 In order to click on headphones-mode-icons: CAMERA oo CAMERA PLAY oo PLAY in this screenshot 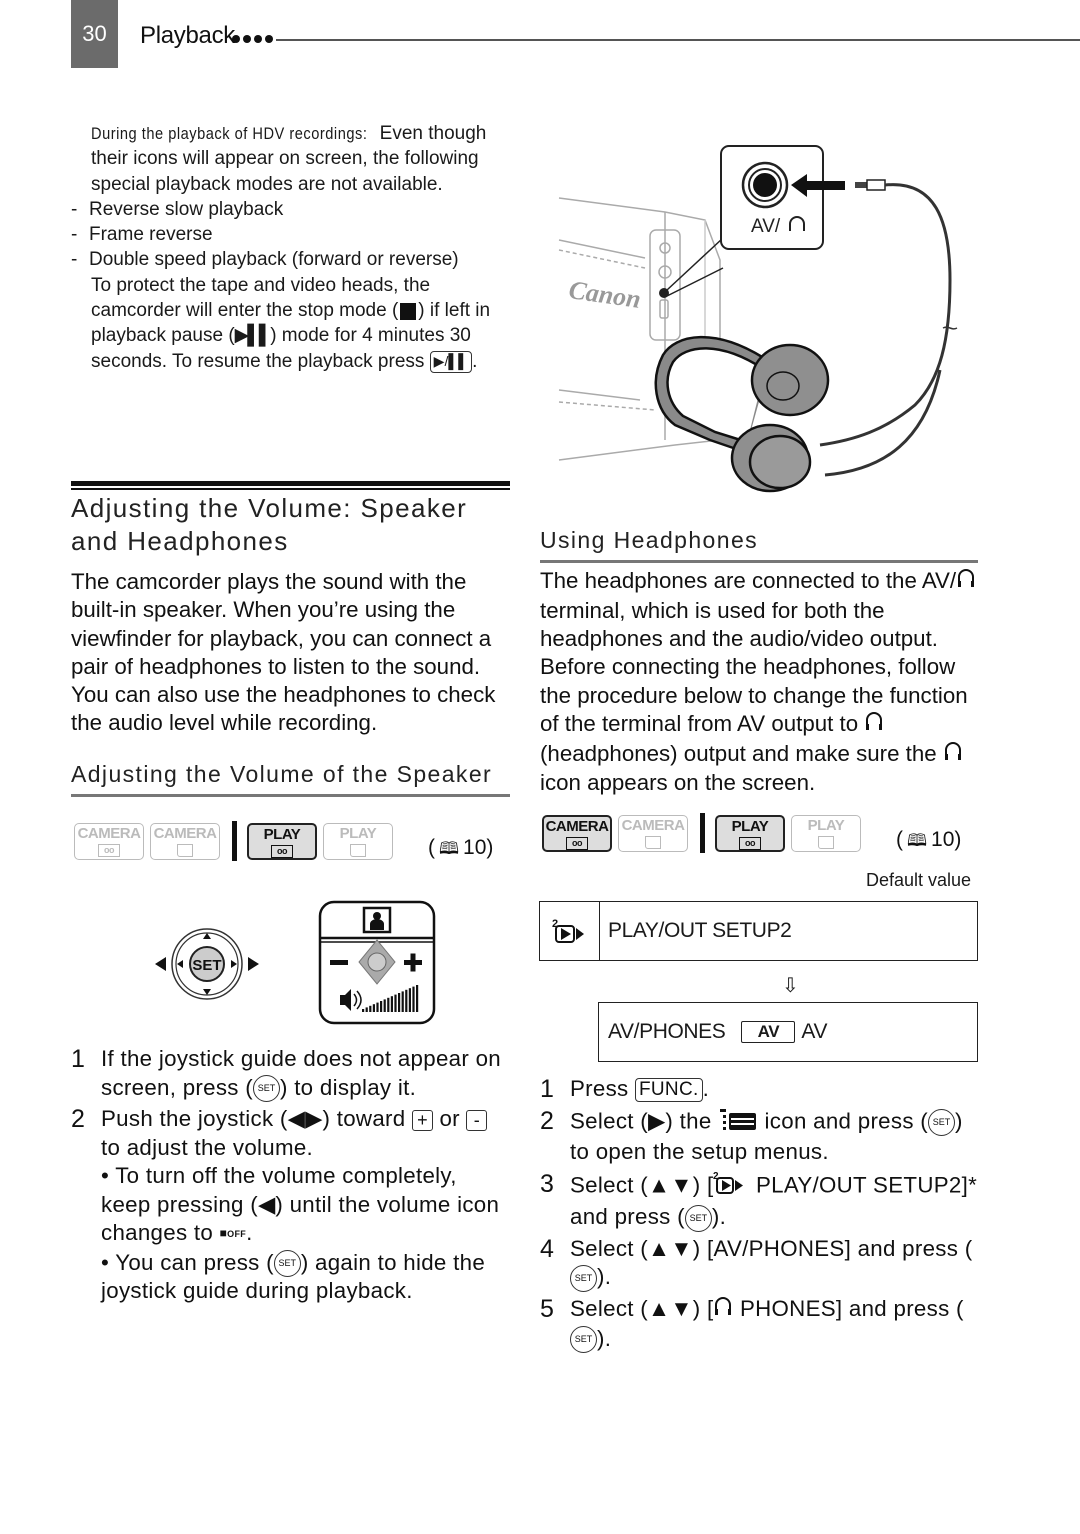, I will do `click(704, 833)`.